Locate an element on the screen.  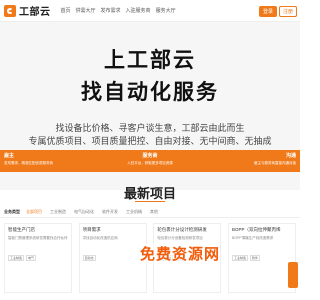
project-title: 智能生产门店 is located at coordinates (21, 229).